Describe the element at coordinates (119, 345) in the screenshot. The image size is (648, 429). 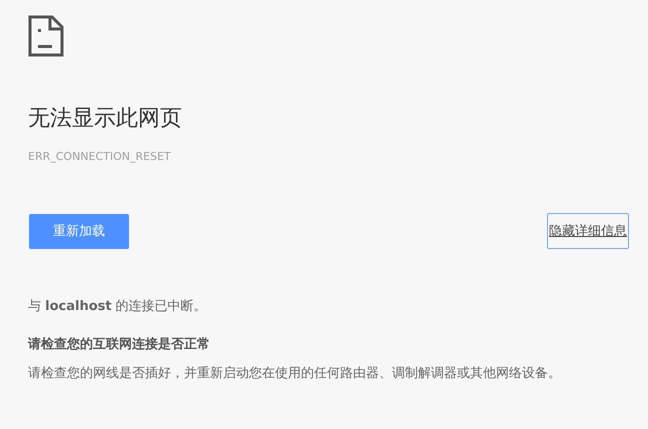
I see `suggestion-heading: 请检查您的互联网连接是否正常` at that location.